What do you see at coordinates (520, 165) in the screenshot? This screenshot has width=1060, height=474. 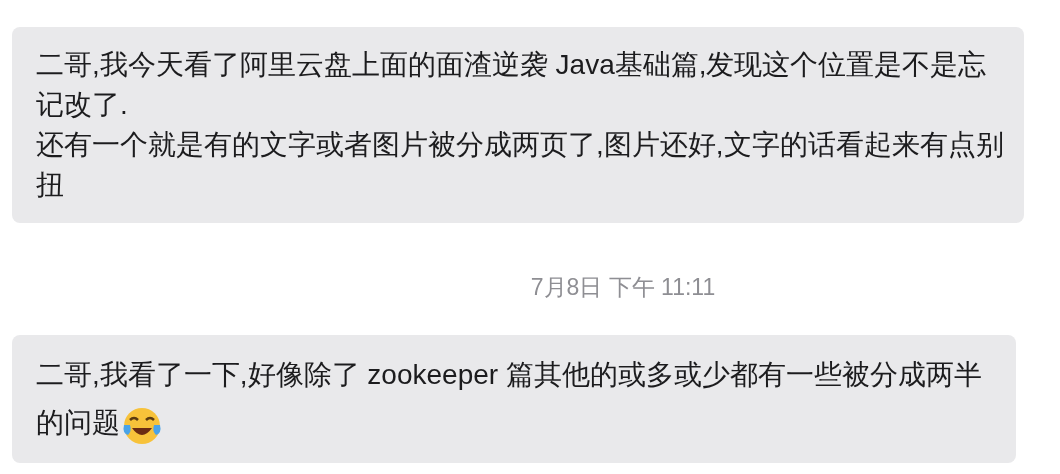 I see `message-text: 还有一个就是有的文字或者图片被分成两页了,图片还好,文字的话看起来有点别扭` at bounding box center [520, 165].